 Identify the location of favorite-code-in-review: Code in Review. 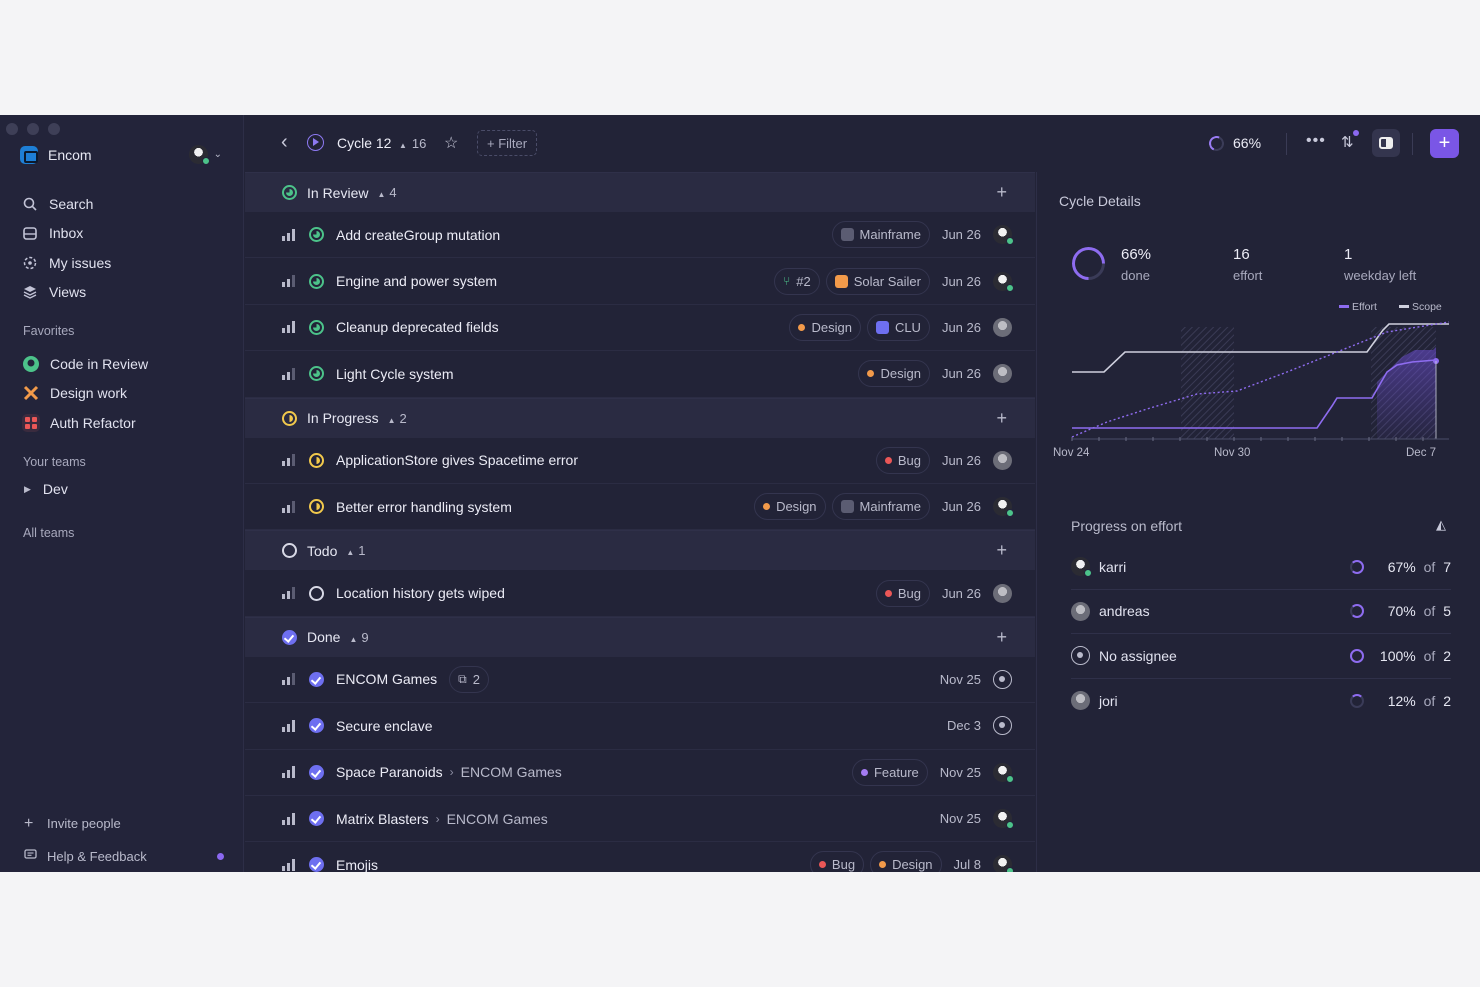
(85, 364).